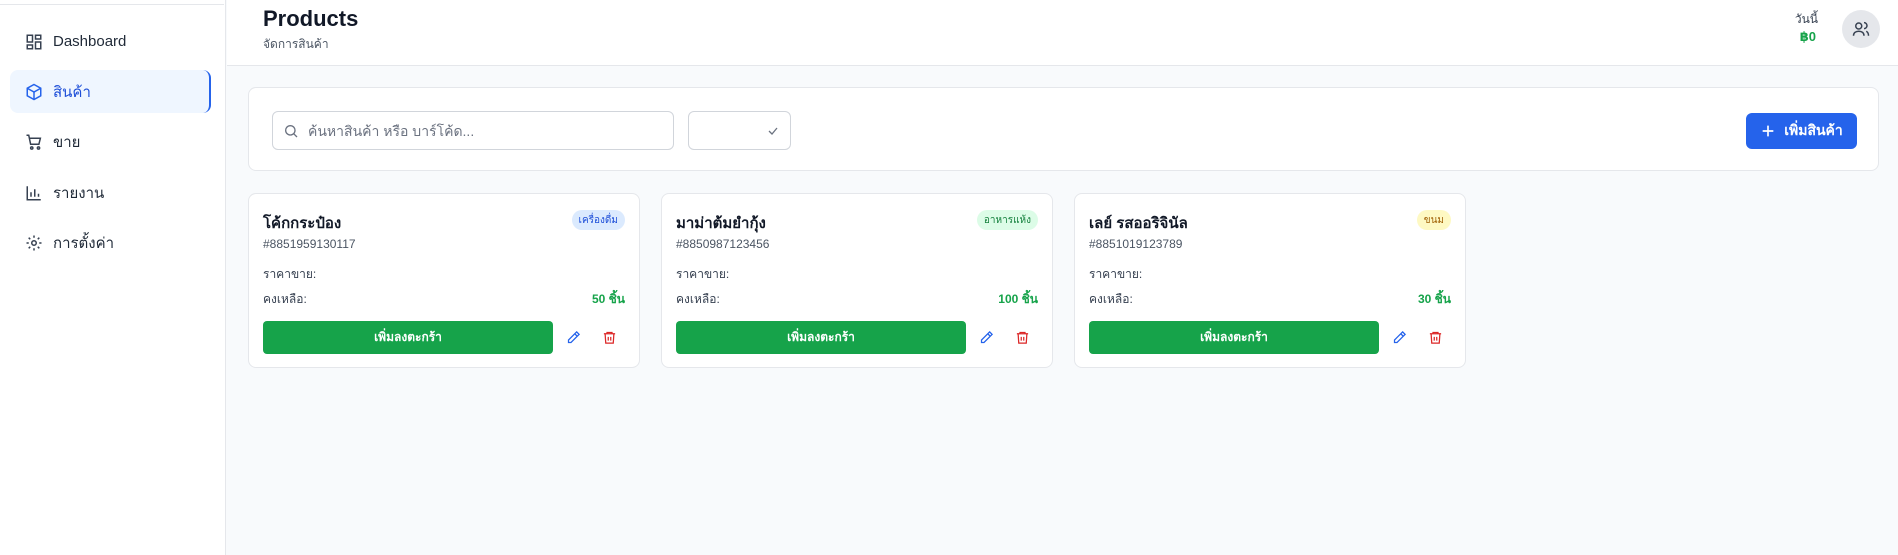  Describe the element at coordinates (33, 192) in the screenshot. I see `bar-chart-icon` at that location.